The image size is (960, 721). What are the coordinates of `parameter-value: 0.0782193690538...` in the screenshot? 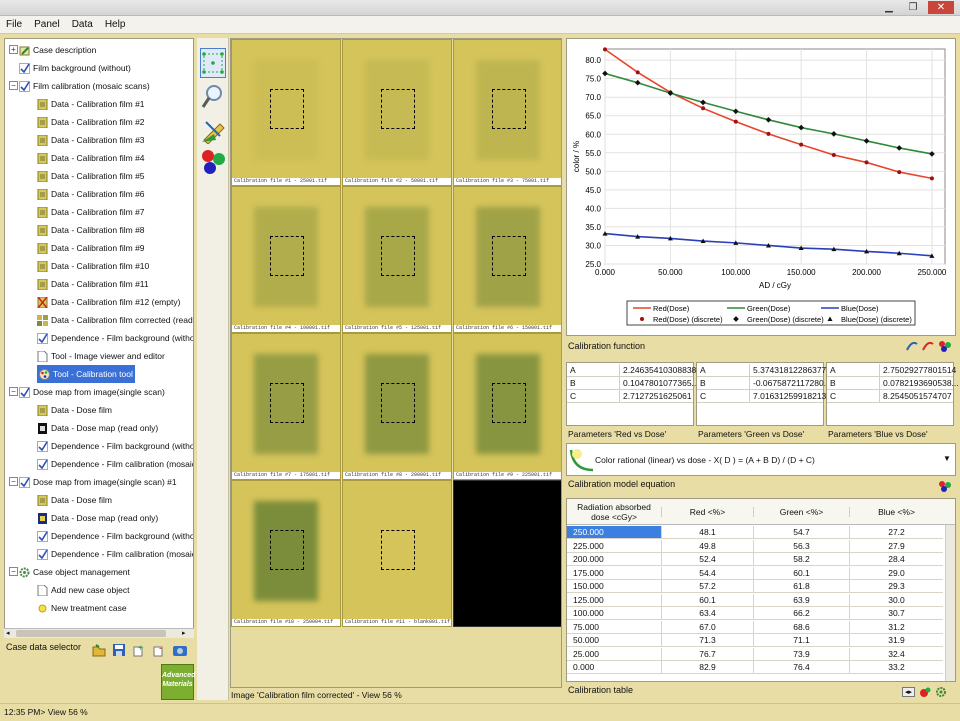 It's located at (921, 383).